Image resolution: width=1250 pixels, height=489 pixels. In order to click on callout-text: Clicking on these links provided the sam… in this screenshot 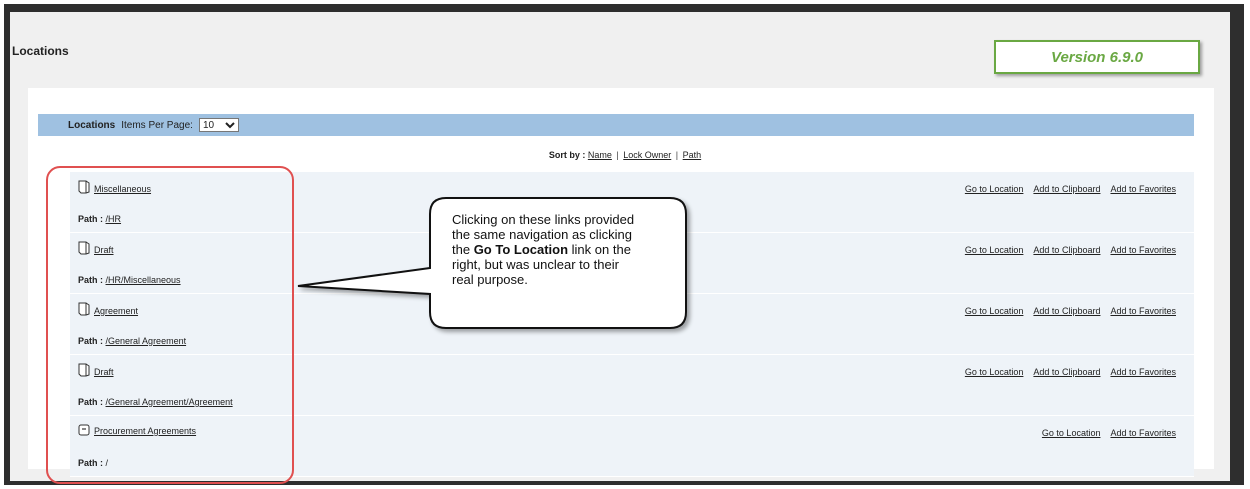, I will do `click(567, 249)`.